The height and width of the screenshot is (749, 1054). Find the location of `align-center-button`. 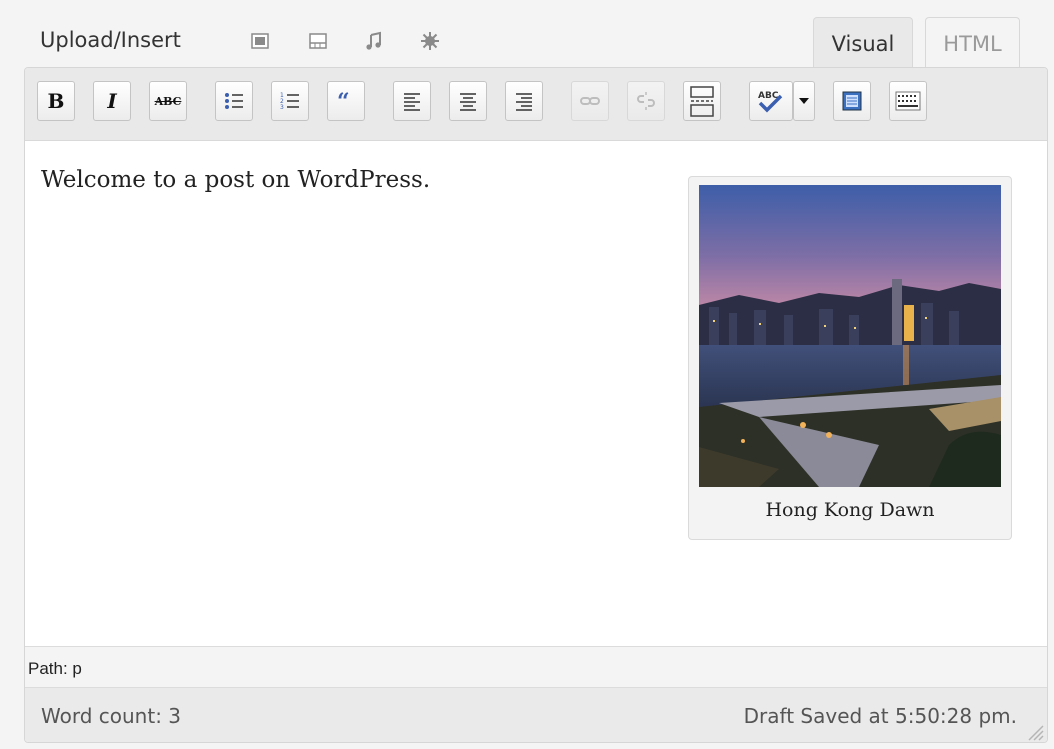

align-center-button is located at coordinates (468, 101).